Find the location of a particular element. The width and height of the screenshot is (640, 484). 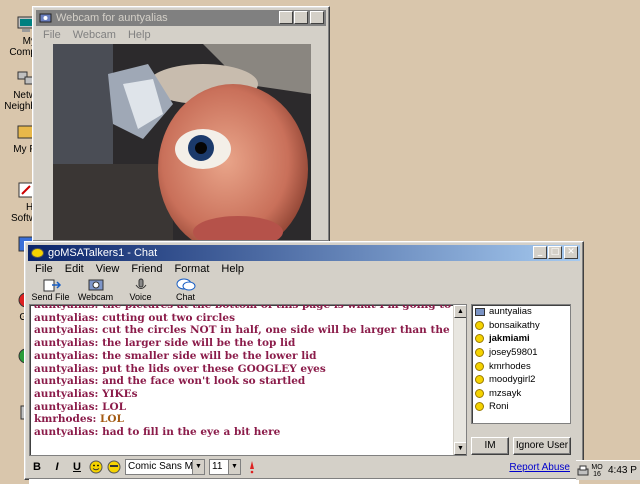

font-select-value: Comic Sans MS is located at coordinates (164, 466).